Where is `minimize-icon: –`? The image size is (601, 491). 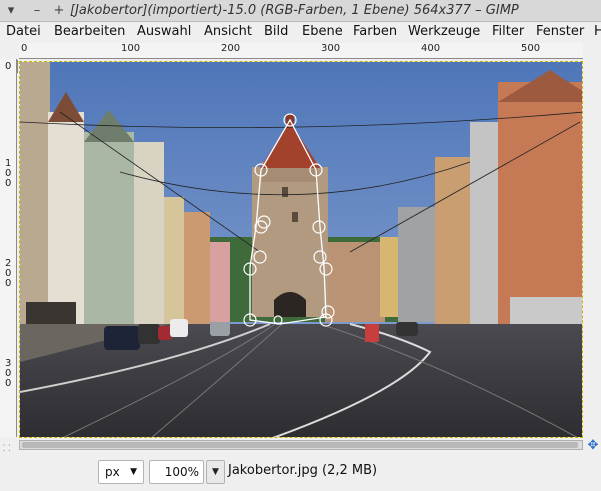
minimize-icon: – is located at coordinates (37, 11).